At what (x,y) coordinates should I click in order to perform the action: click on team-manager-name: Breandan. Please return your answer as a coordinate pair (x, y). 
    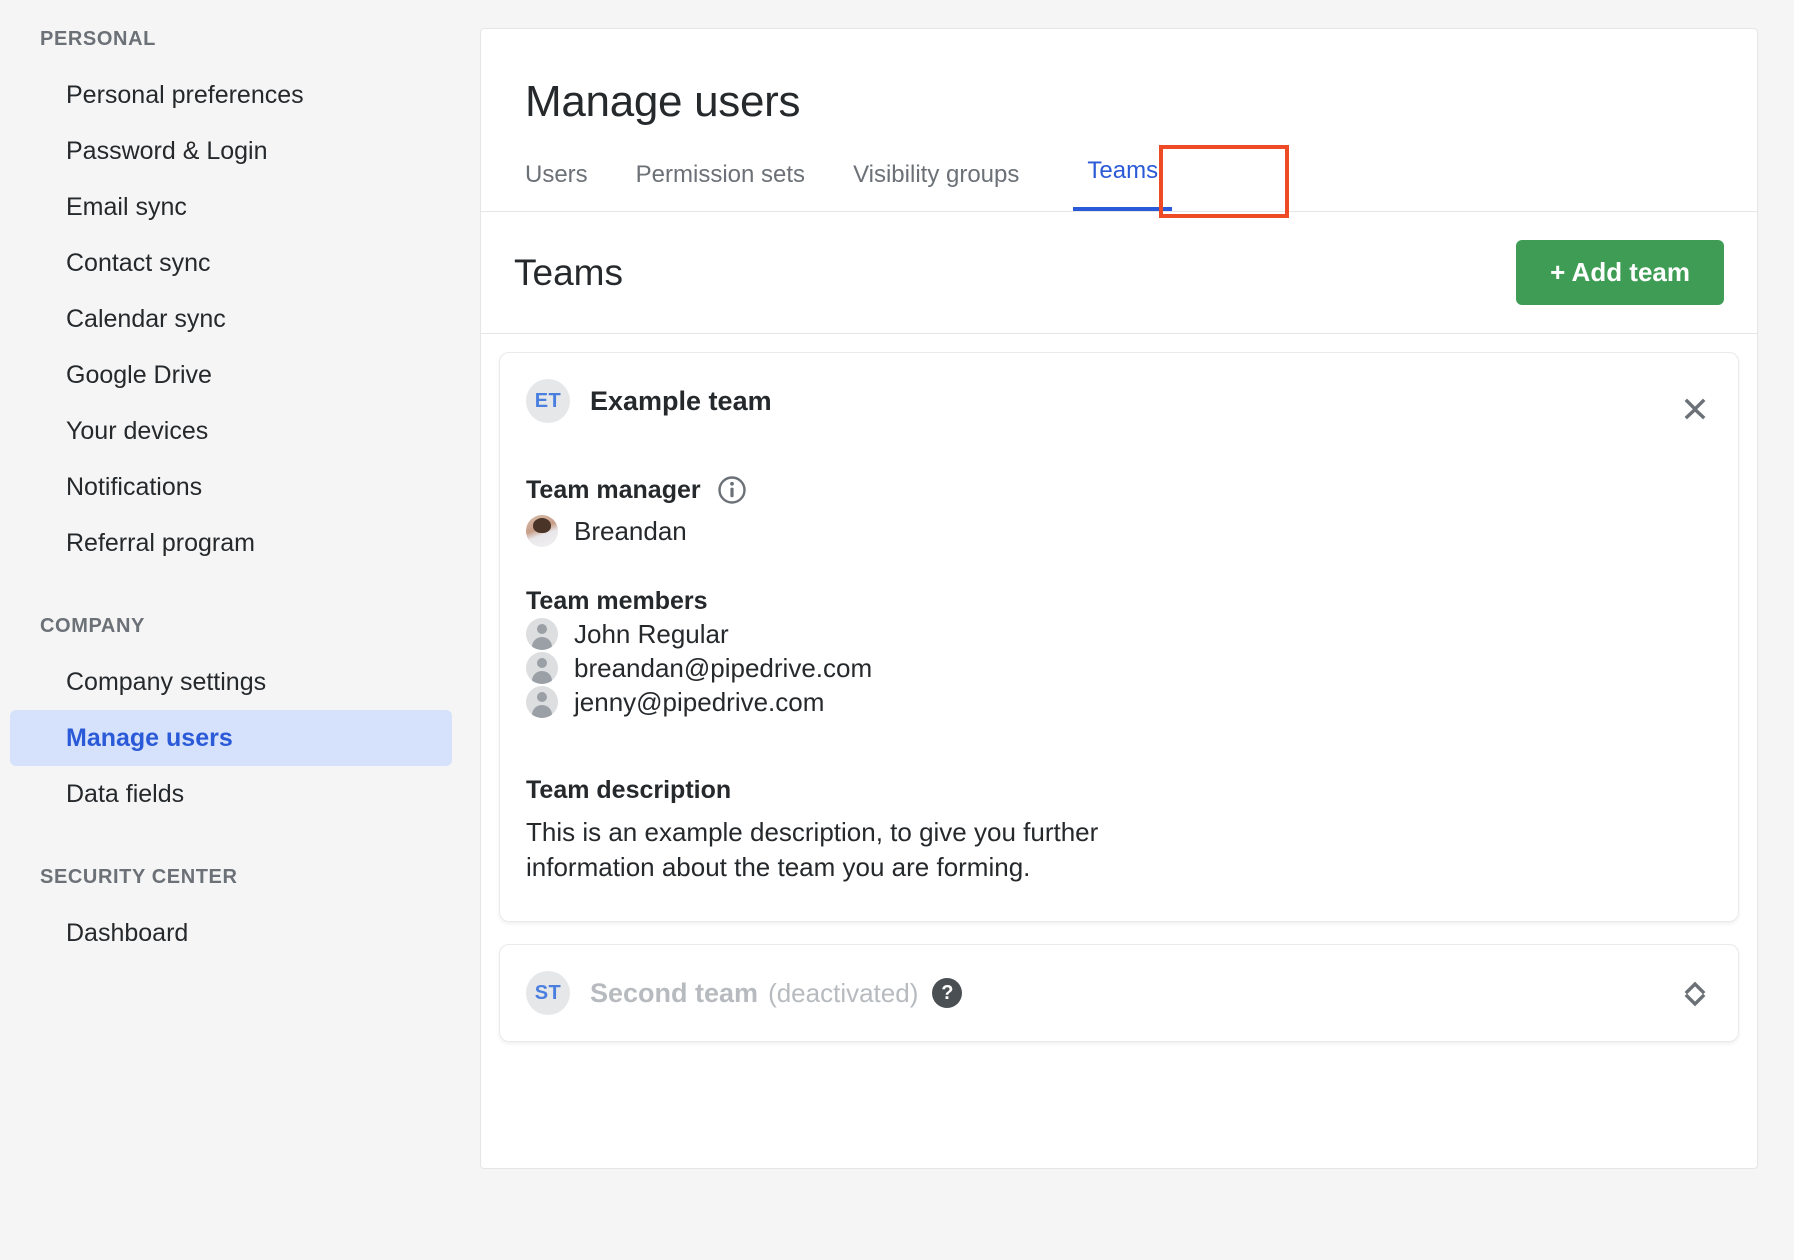
    Looking at the image, I should click on (630, 530).